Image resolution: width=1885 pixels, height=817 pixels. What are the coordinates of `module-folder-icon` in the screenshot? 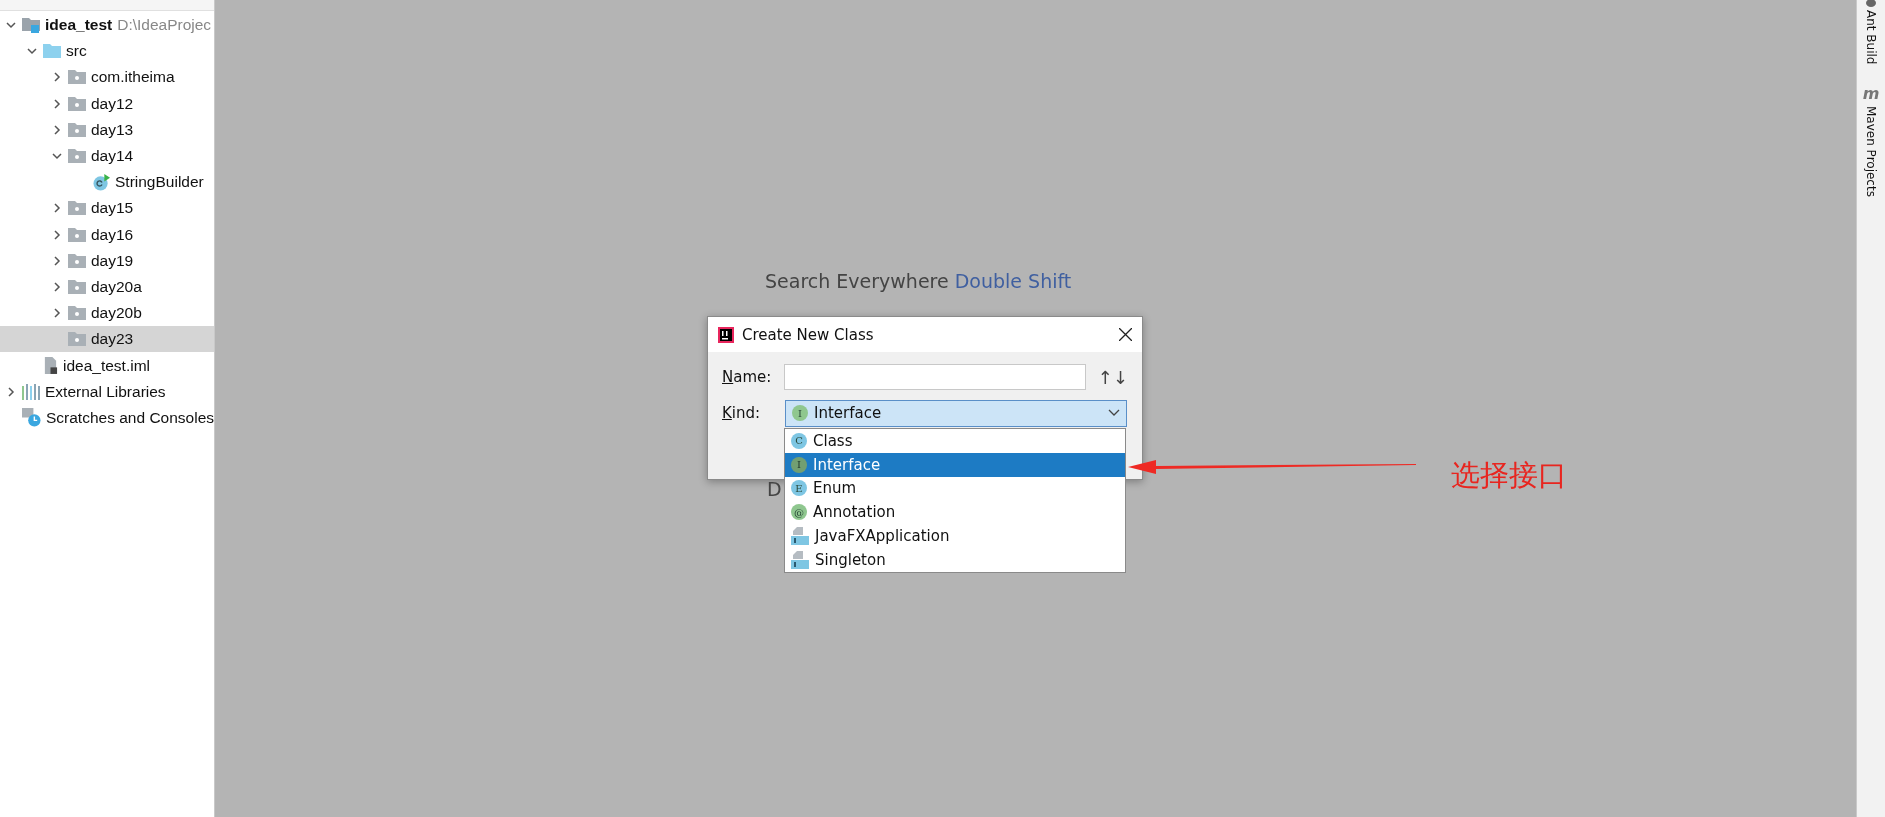 It's located at (31, 25).